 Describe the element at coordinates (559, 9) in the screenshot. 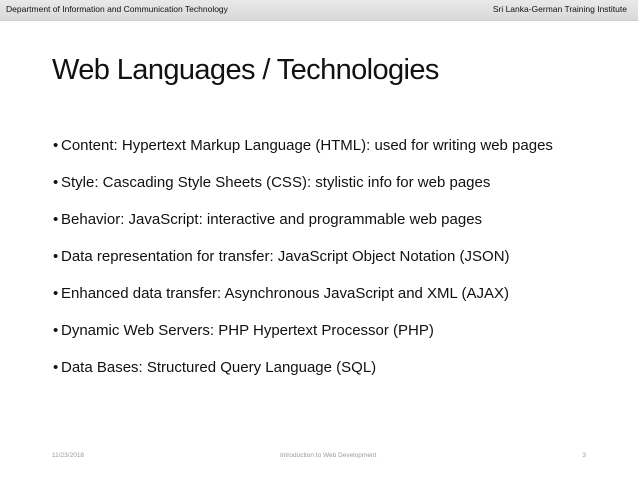

I see `header-institute: Sri Lanka-German Training Institute` at that location.